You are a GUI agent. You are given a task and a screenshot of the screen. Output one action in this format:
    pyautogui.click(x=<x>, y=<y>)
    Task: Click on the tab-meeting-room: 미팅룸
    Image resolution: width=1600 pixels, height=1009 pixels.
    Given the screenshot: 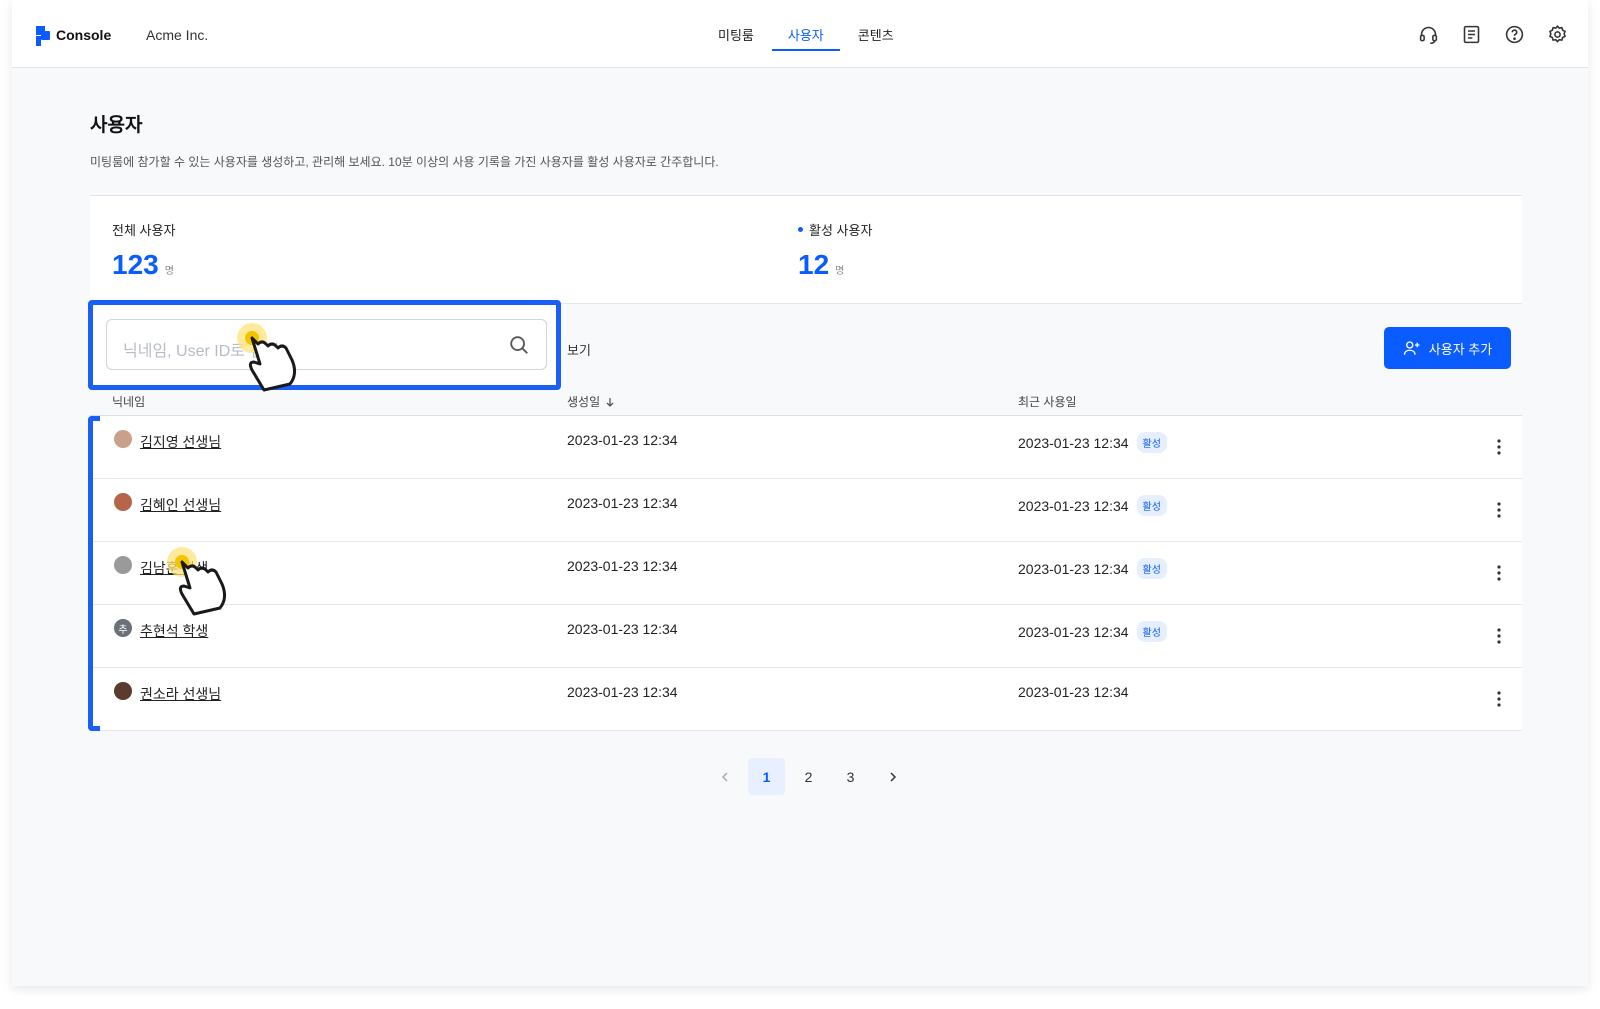 What is the action you would take?
    pyautogui.click(x=736, y=25)
    